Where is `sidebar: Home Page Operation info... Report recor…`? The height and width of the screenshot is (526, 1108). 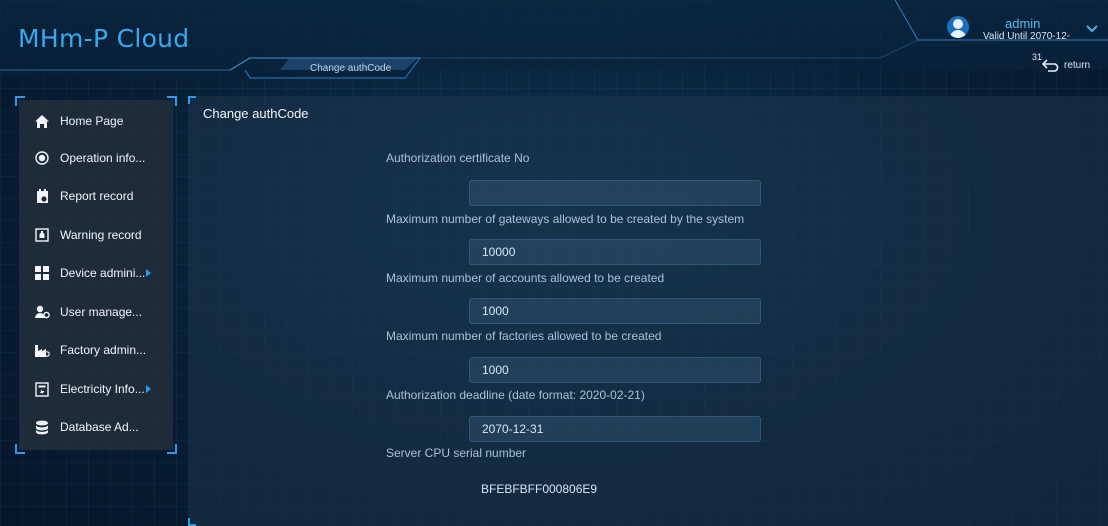
sidebar: Home Page Operation info... Report recor… is located at coordinates (96, 275).